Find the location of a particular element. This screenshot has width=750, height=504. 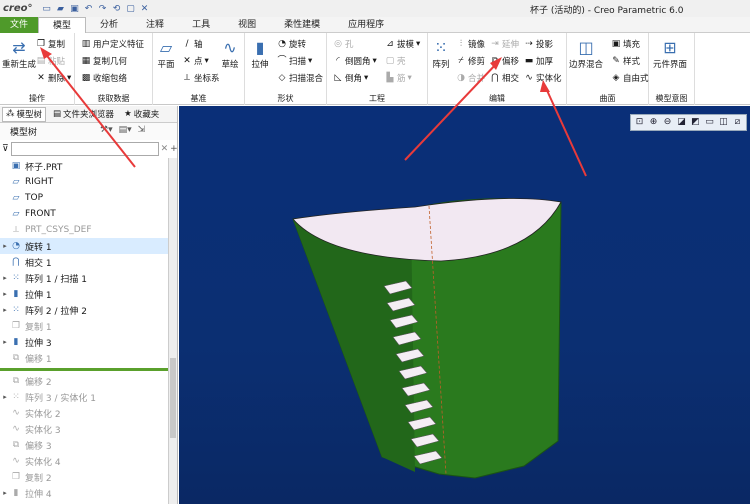

close-window-icon: ✕ is located at coordinates (145, 9).